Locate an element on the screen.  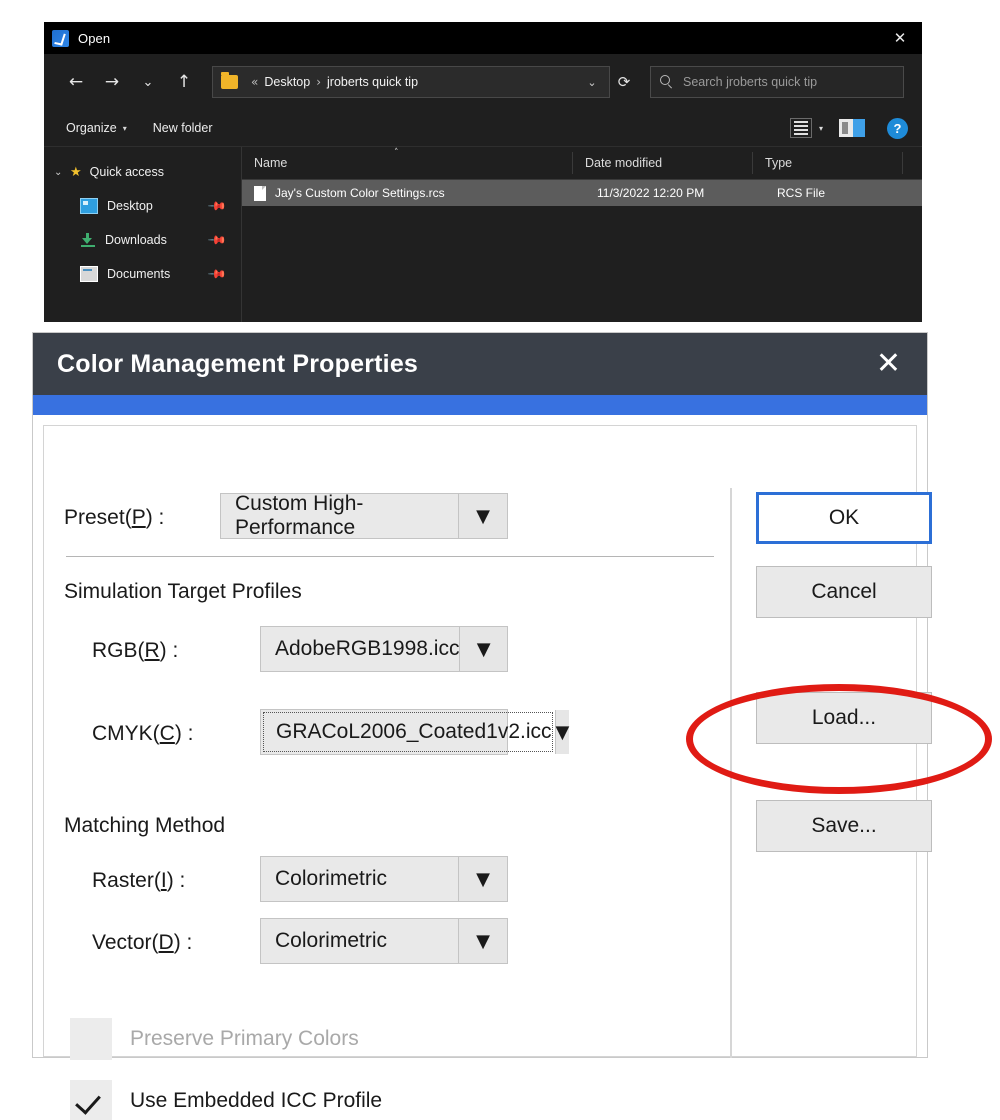
cmyk-accelerator: C is located at coordinates (167, 733).